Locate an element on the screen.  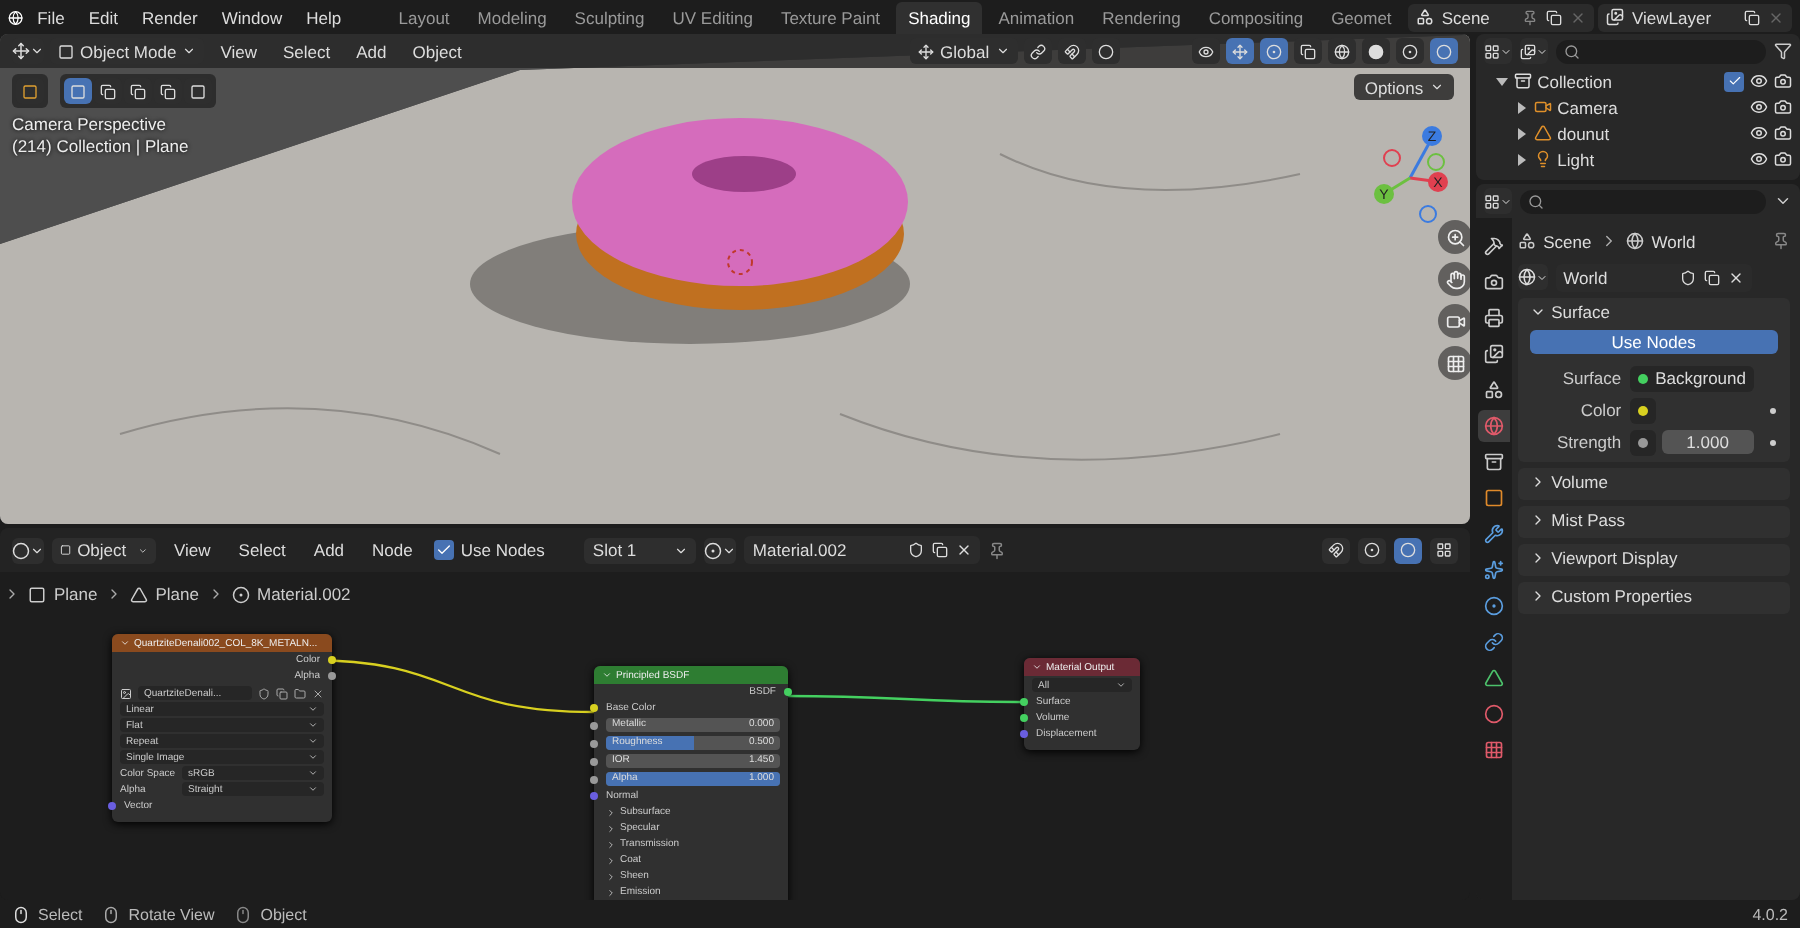
outliner-item: dounut is located at coordinates (1583, 133).